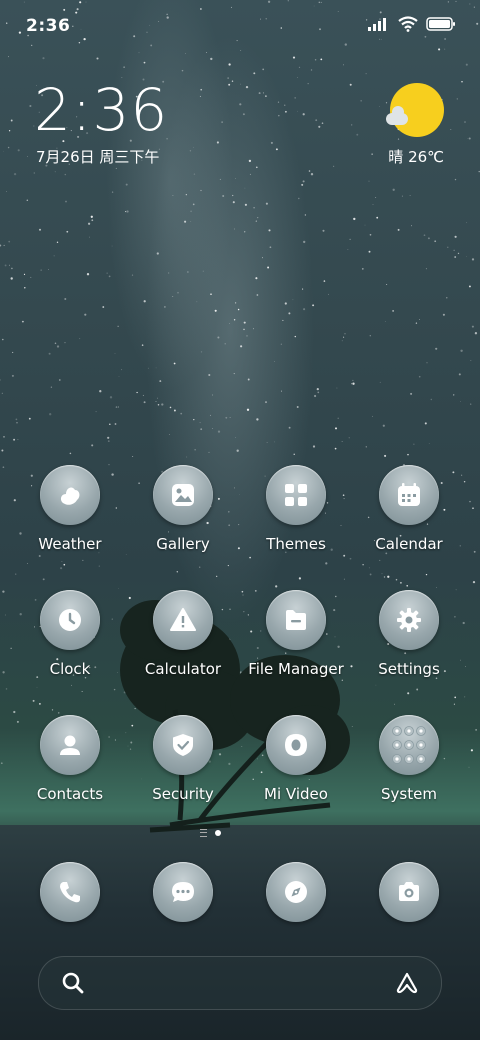 The height and width of the screenshot is (1040, 480). I want to click on dock-camera, so click(409, 892).